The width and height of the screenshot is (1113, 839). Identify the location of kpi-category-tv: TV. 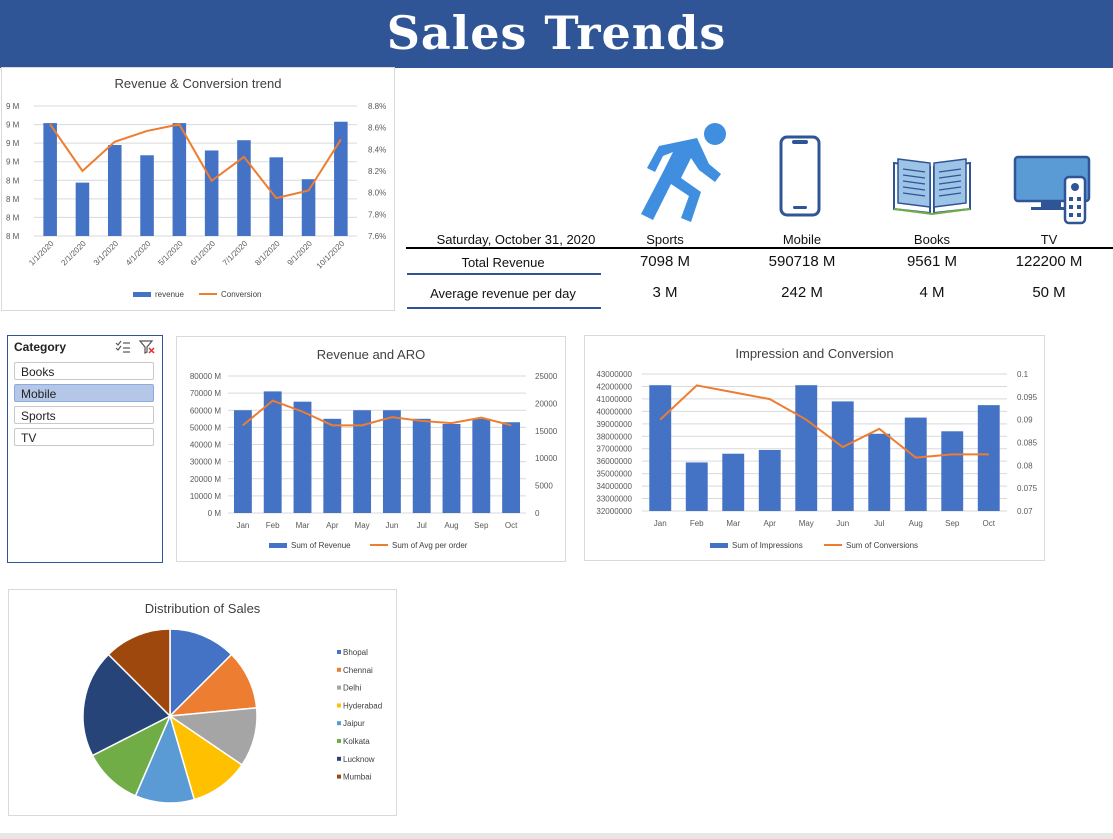
(1049, 239).